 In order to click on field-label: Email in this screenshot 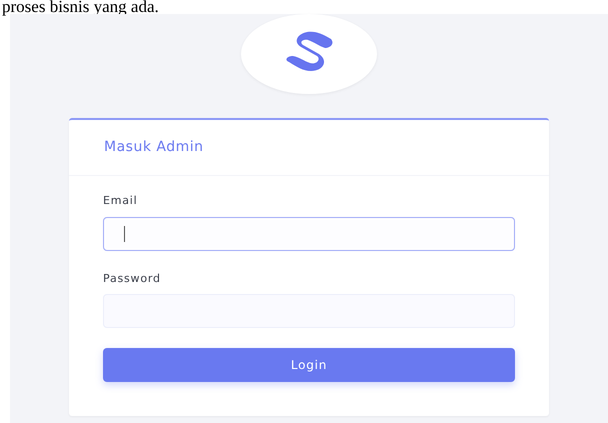, I will do `click(121, 201)`.